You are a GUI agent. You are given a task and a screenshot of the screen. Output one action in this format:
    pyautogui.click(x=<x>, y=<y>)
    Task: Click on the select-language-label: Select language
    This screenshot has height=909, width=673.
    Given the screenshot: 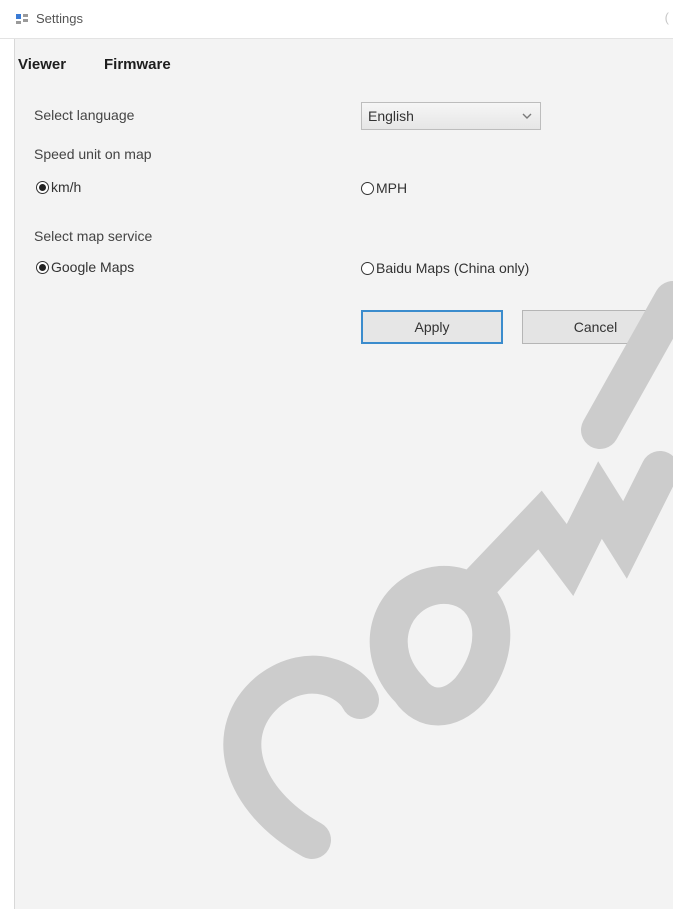 What is the action you would take?
    pyautogui.click(x=84, y=115)
    